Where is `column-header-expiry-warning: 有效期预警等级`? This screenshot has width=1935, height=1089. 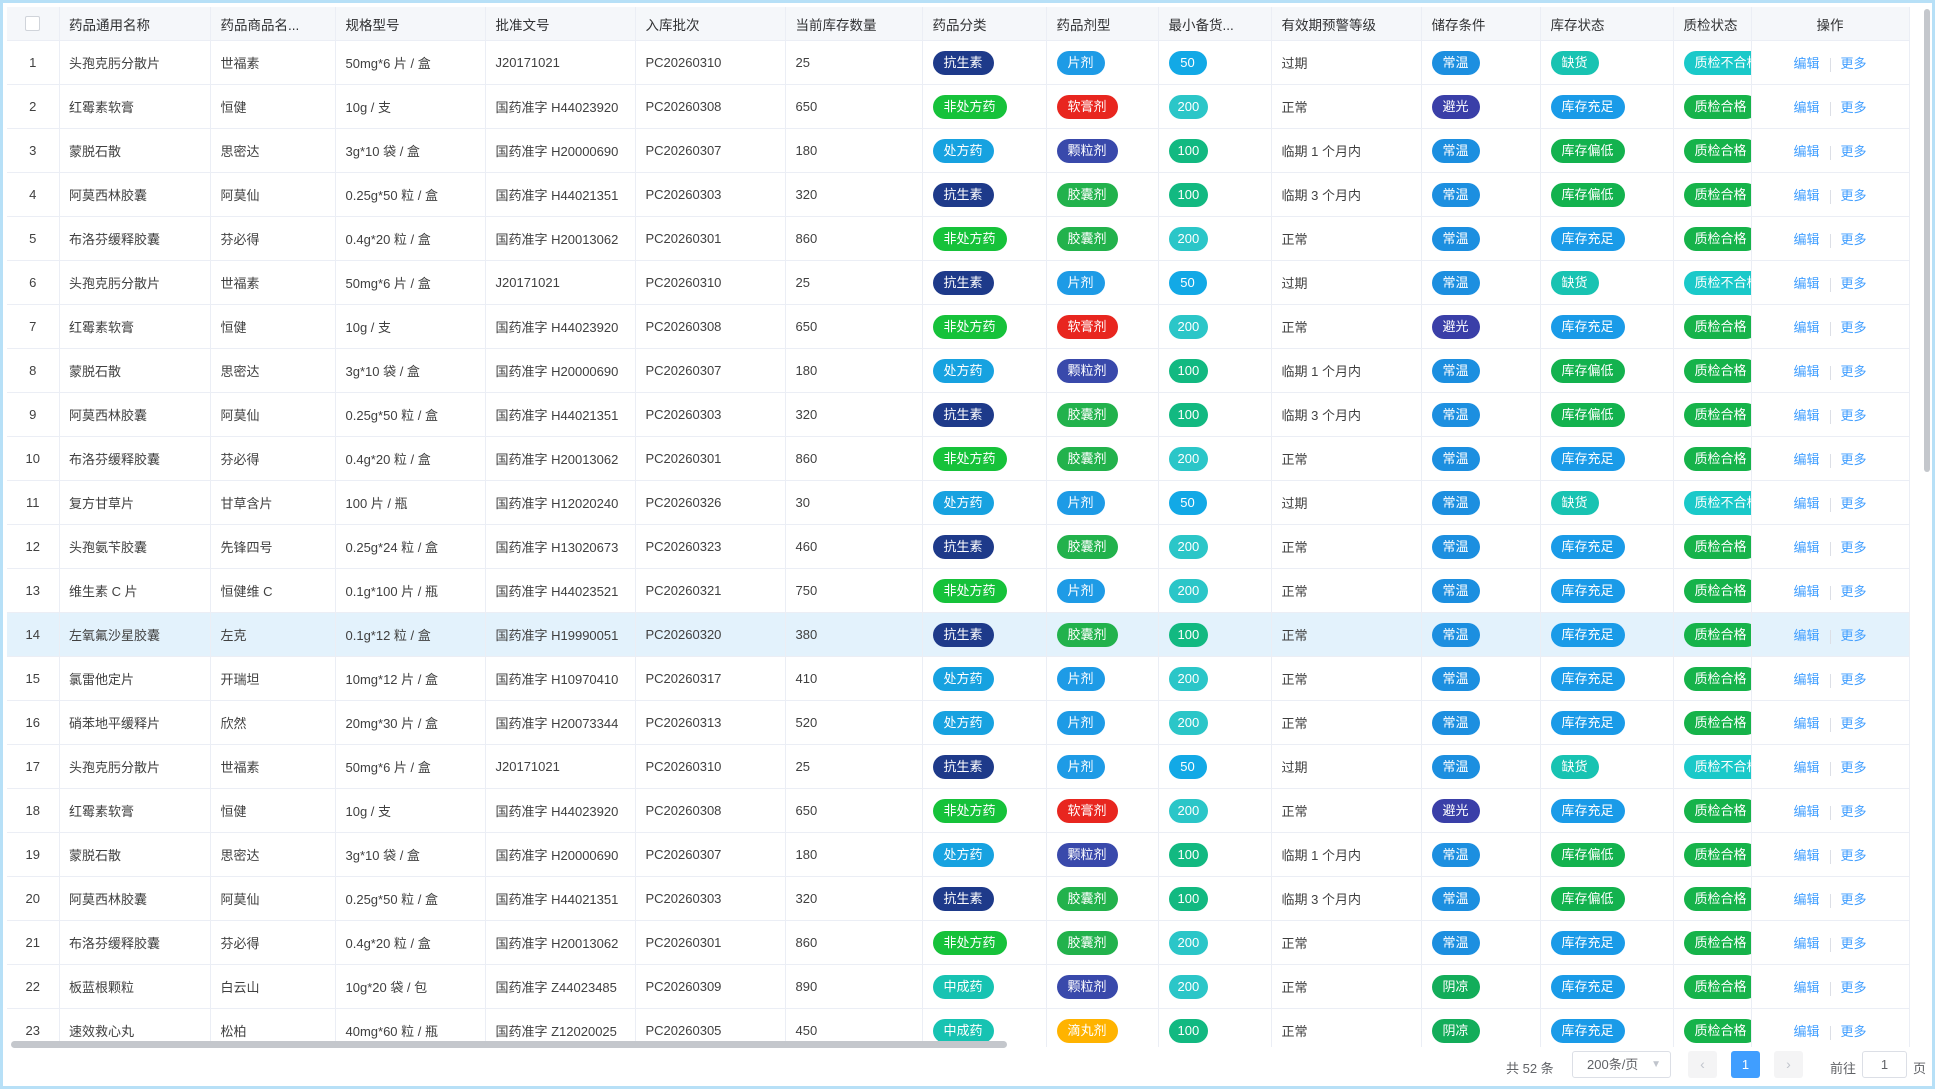 column-header-expiry-warning: 有效期预警等级 is located at coordinates (1346, 24).